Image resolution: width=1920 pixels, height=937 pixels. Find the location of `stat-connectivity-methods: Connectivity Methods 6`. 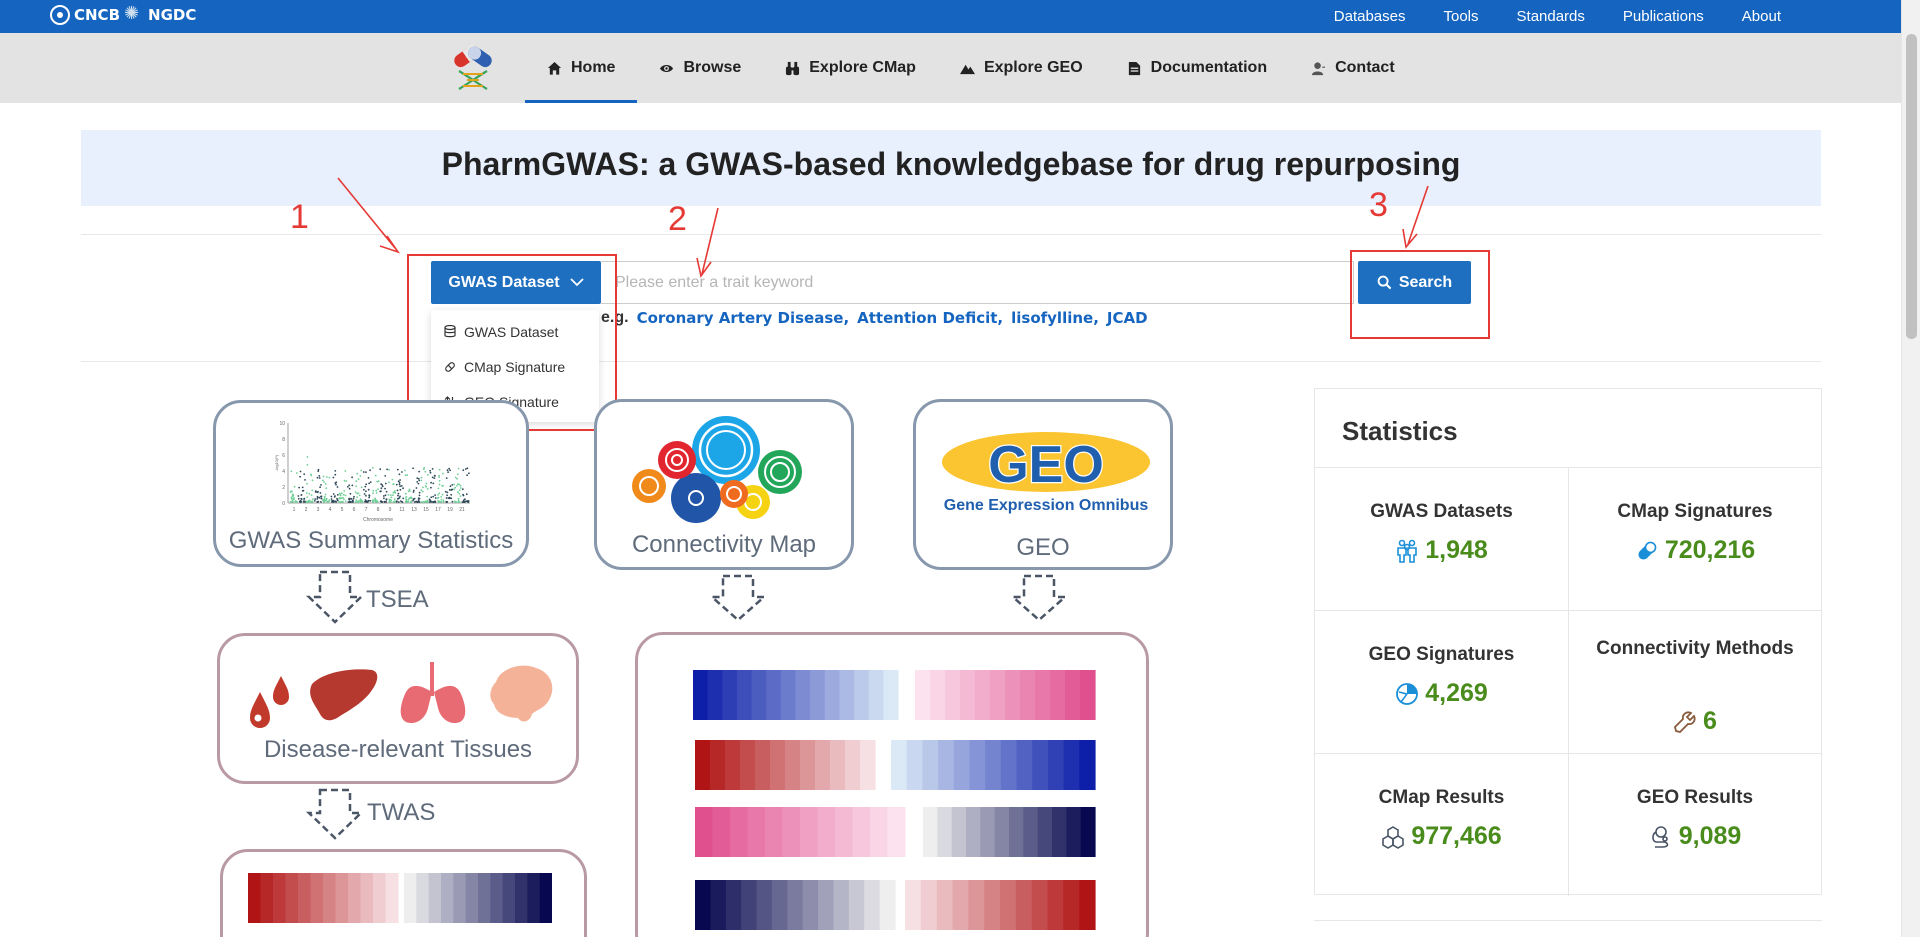

stat-connectivity-methods: Connectivity Methods 6 is located at coordinates (1694, 681).